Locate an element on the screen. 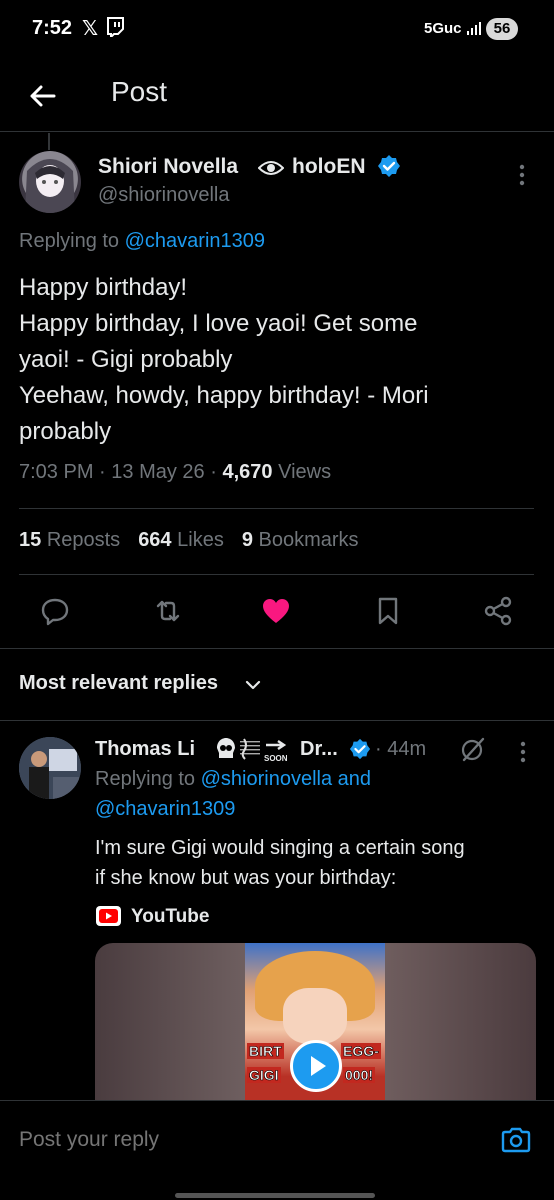  post-text-line: probably is located at coordinates (65, 431).